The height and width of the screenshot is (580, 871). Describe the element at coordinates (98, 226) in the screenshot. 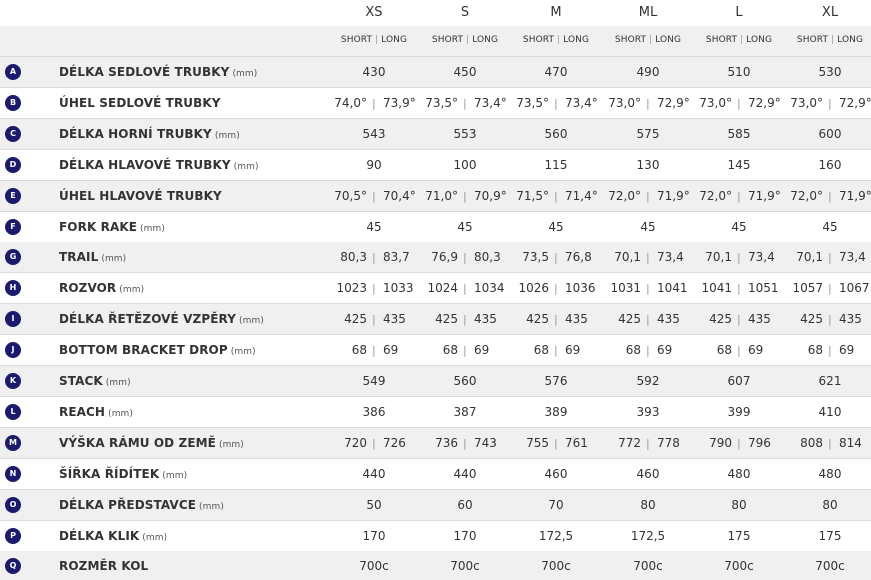

I see `row-label-text: FORK RAKE` at that location.